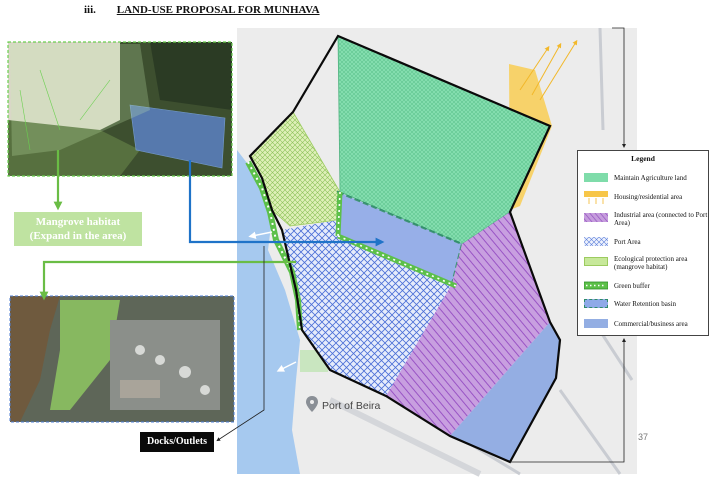  Describe the element at coordinates (645, 304) in the screenshot. I see `legend-label-water-retention: Water Retention basin` at that location.